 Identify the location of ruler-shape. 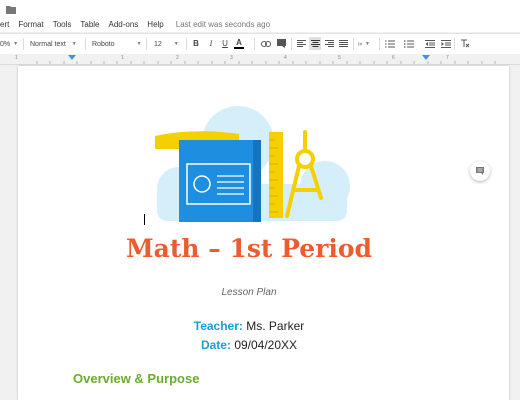
(276, 175).